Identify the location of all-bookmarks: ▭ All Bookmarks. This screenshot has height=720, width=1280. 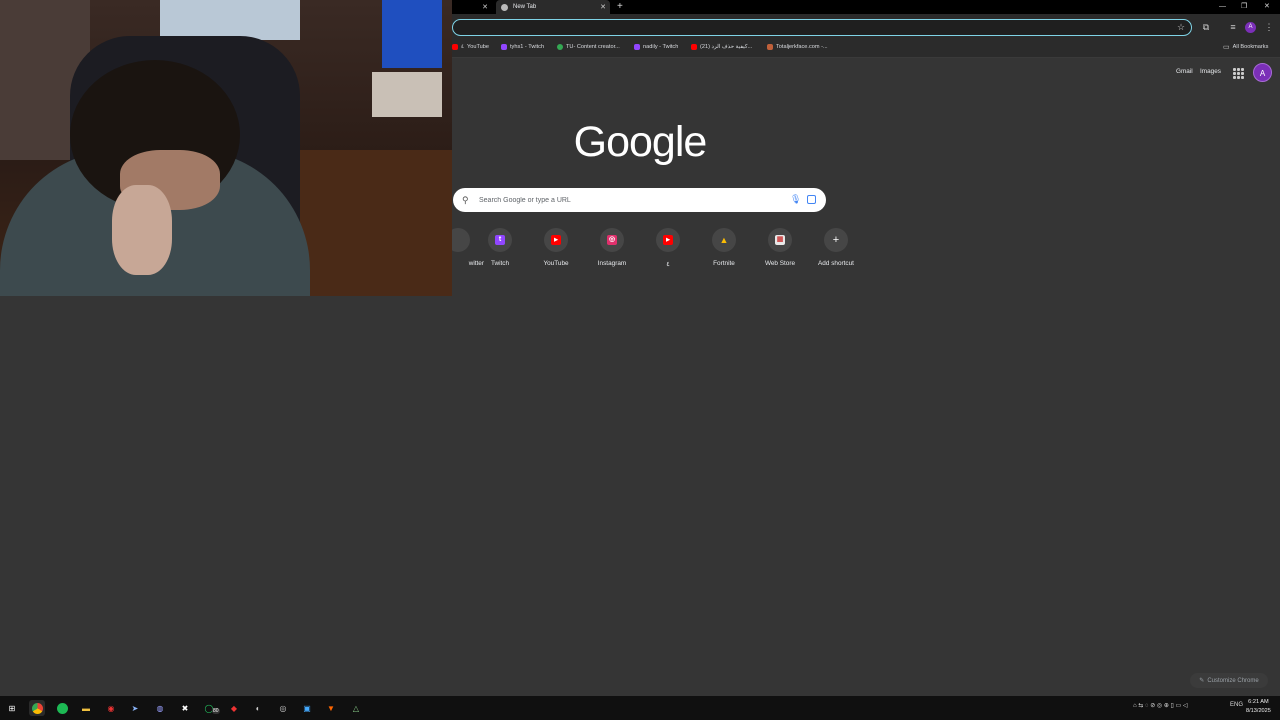
(1245, 47).